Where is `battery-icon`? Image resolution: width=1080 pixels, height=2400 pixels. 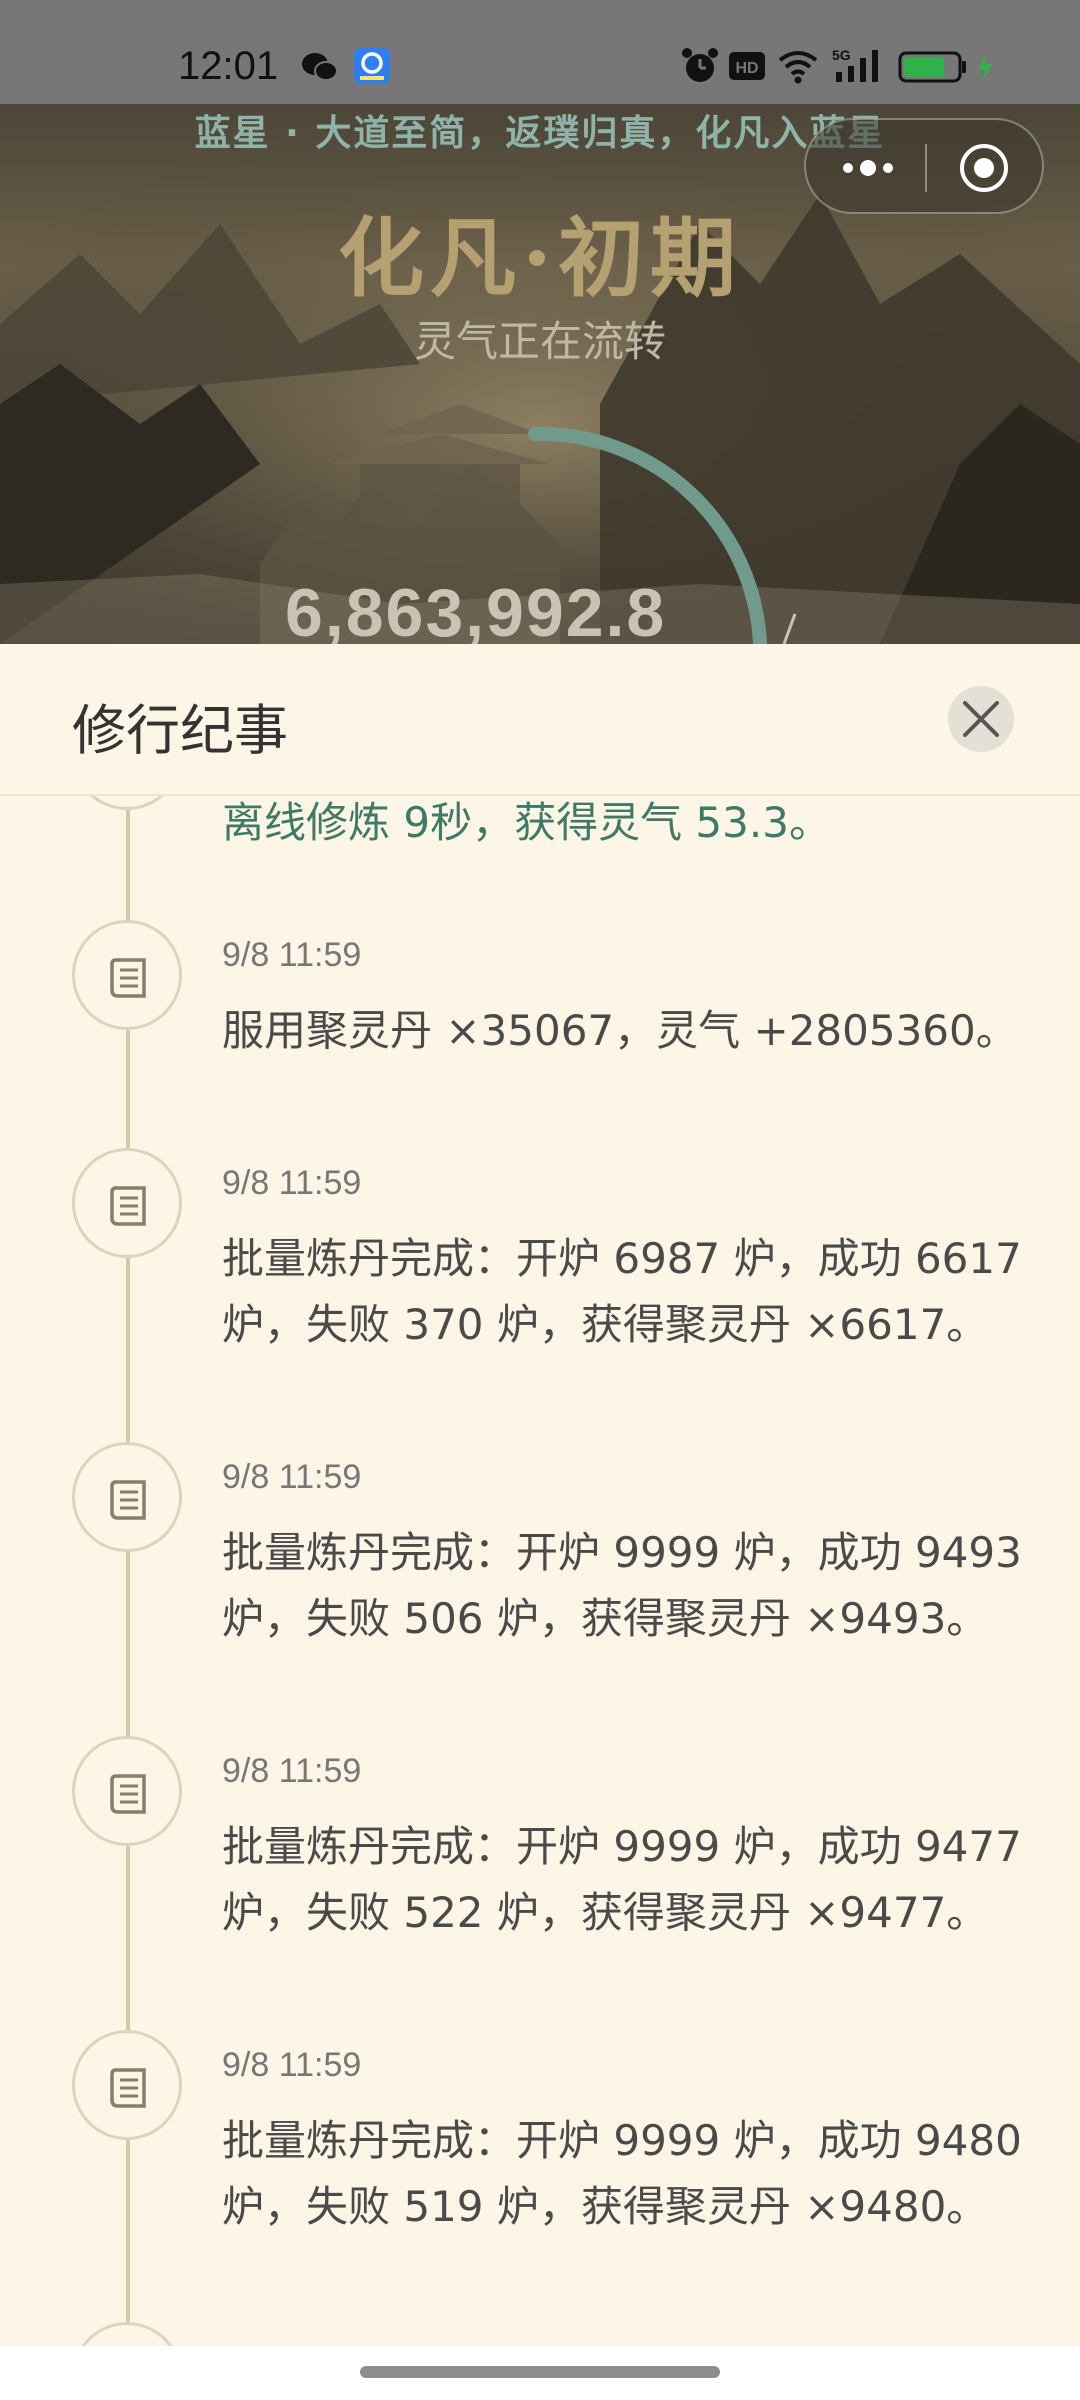
battery-icon is located at coordinates (932, 67).